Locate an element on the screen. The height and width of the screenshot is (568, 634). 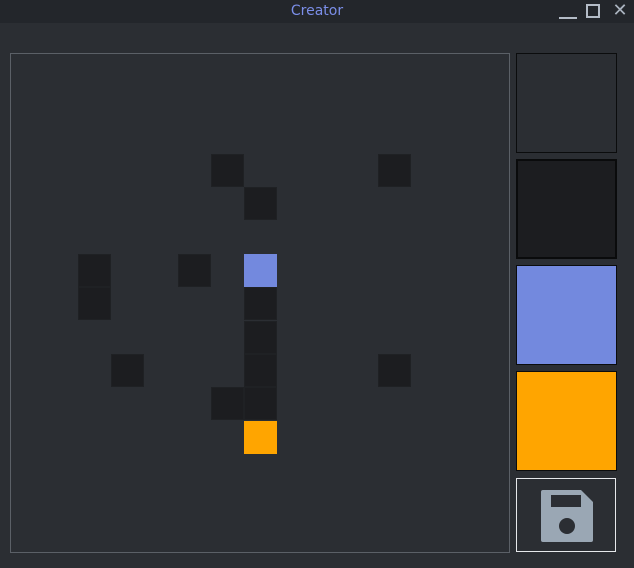
floppy-disk-icon is located at coordinates (567, 516).